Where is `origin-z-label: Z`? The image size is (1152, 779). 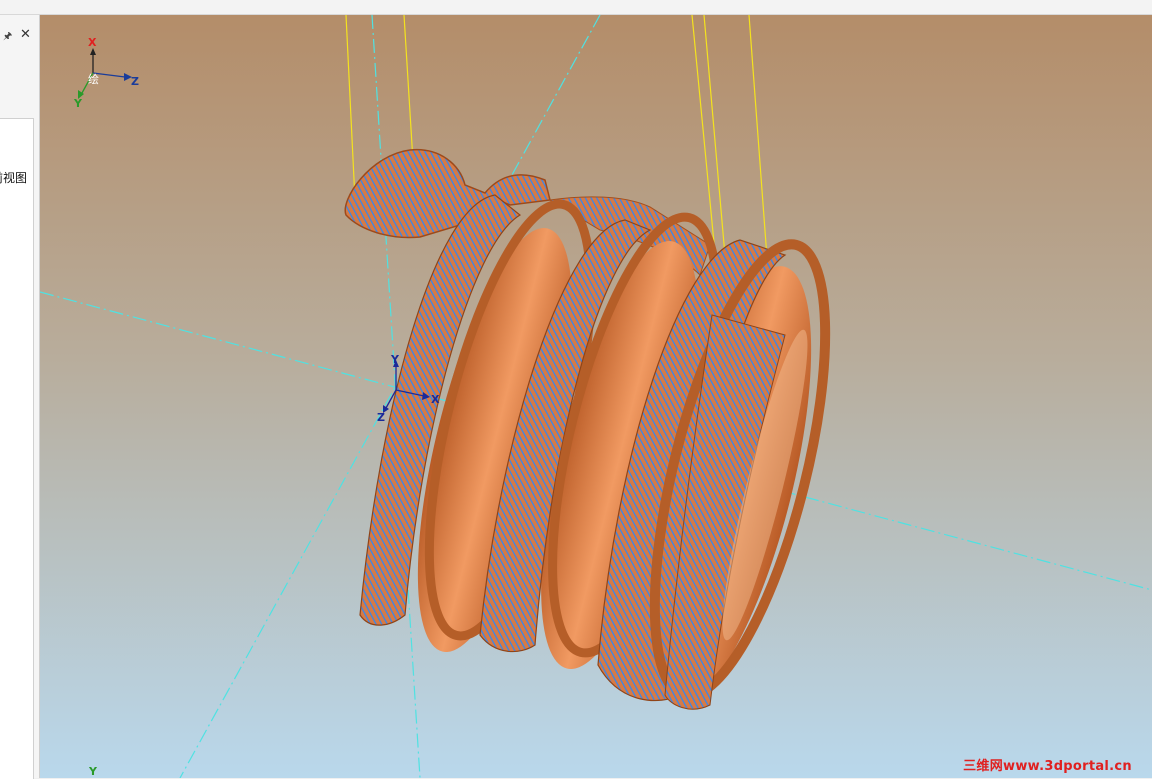 origin-z-label: Z is located at coordinates (381, 417).